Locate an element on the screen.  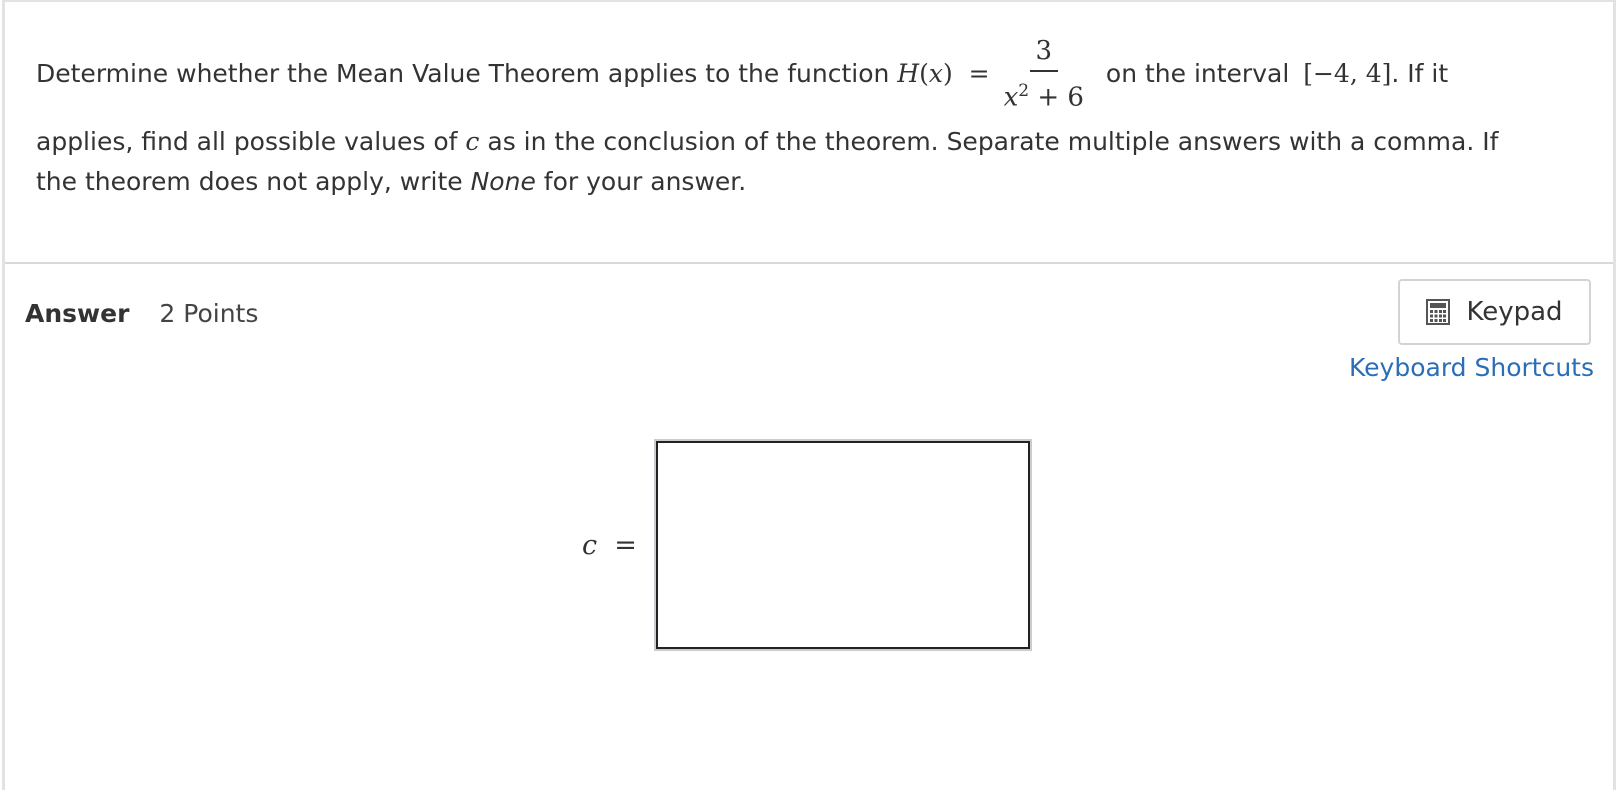
variable-c: c is located at coordinates (472, 141).